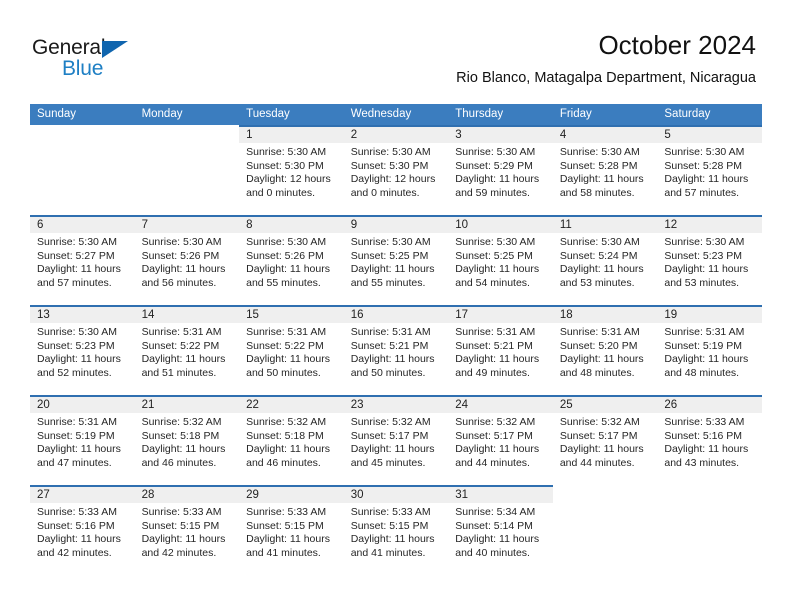 The height and width of the screenshot is (612, 792). What do you see at coordinates (381, 114) in the screenshot?
I see `weekday-header-wednesday: Wednesday` at bounding box center [381, 114].